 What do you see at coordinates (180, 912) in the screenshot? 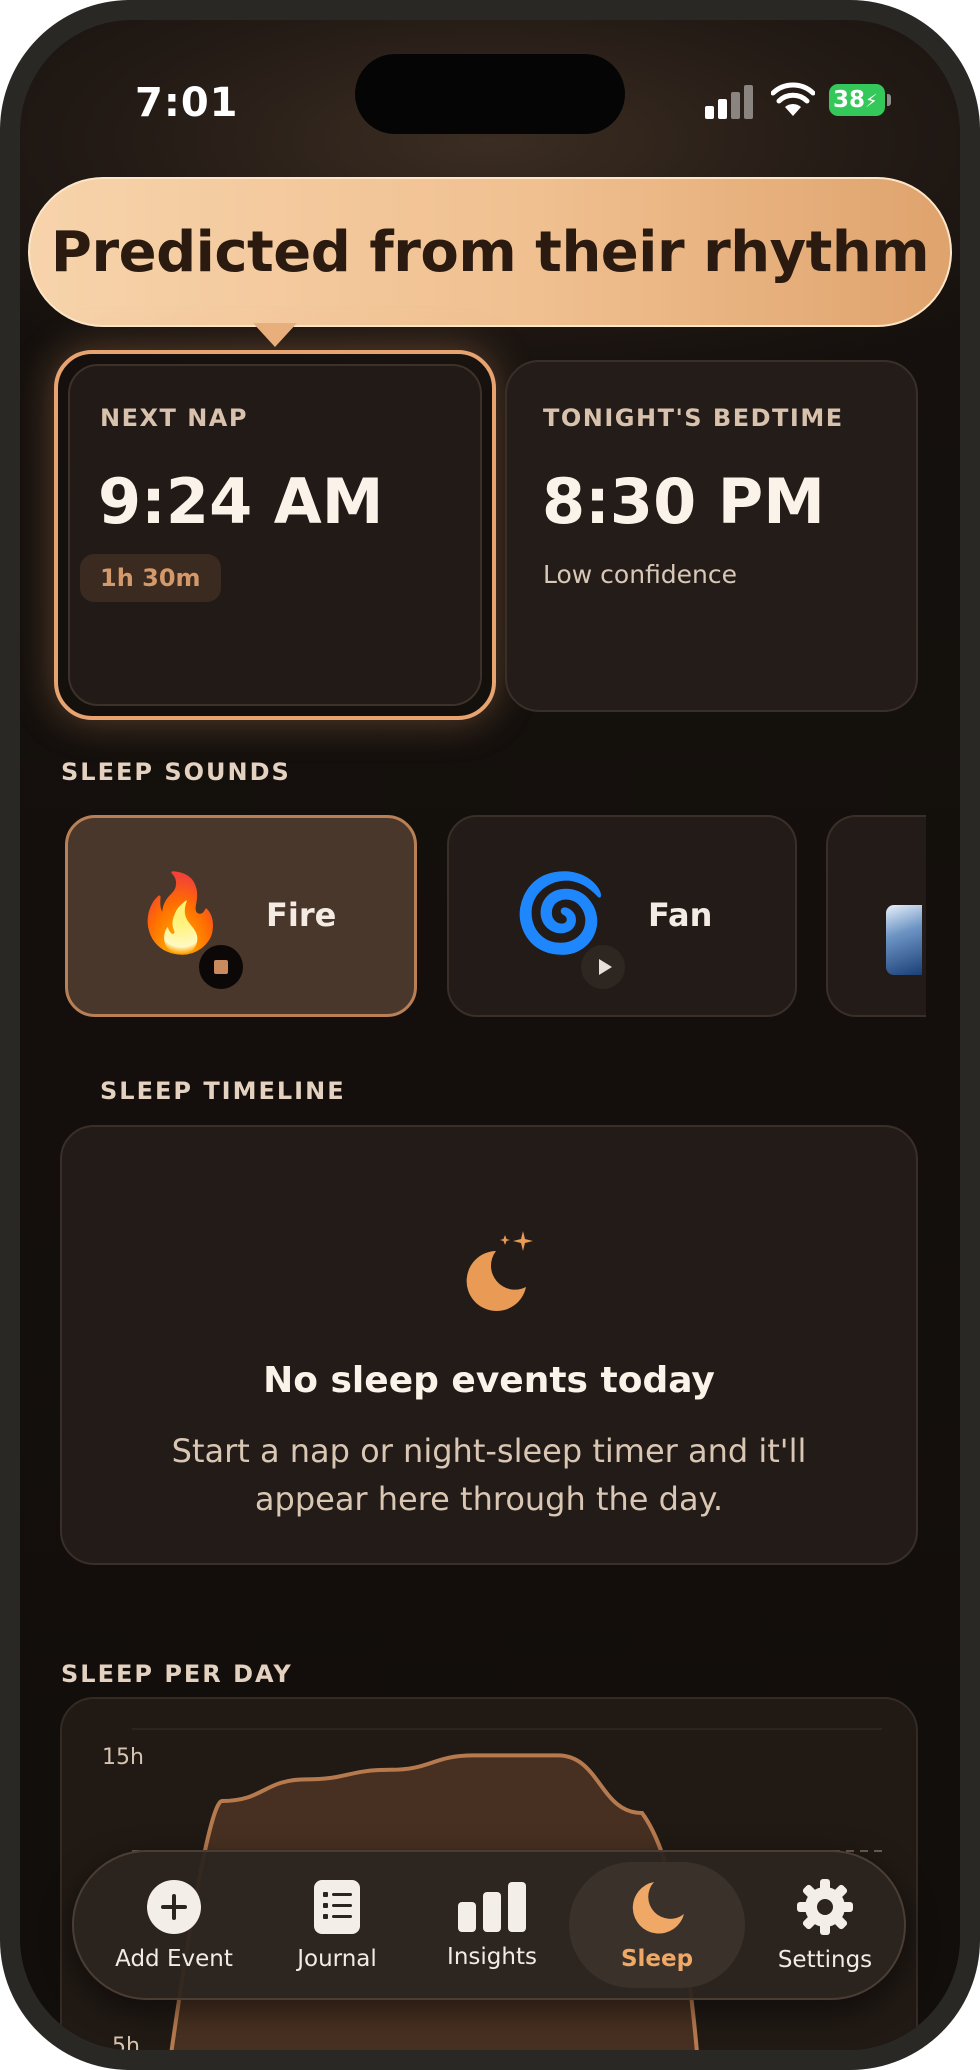
I see `fire-icon: 🔥` at bounding box center [180, 912].